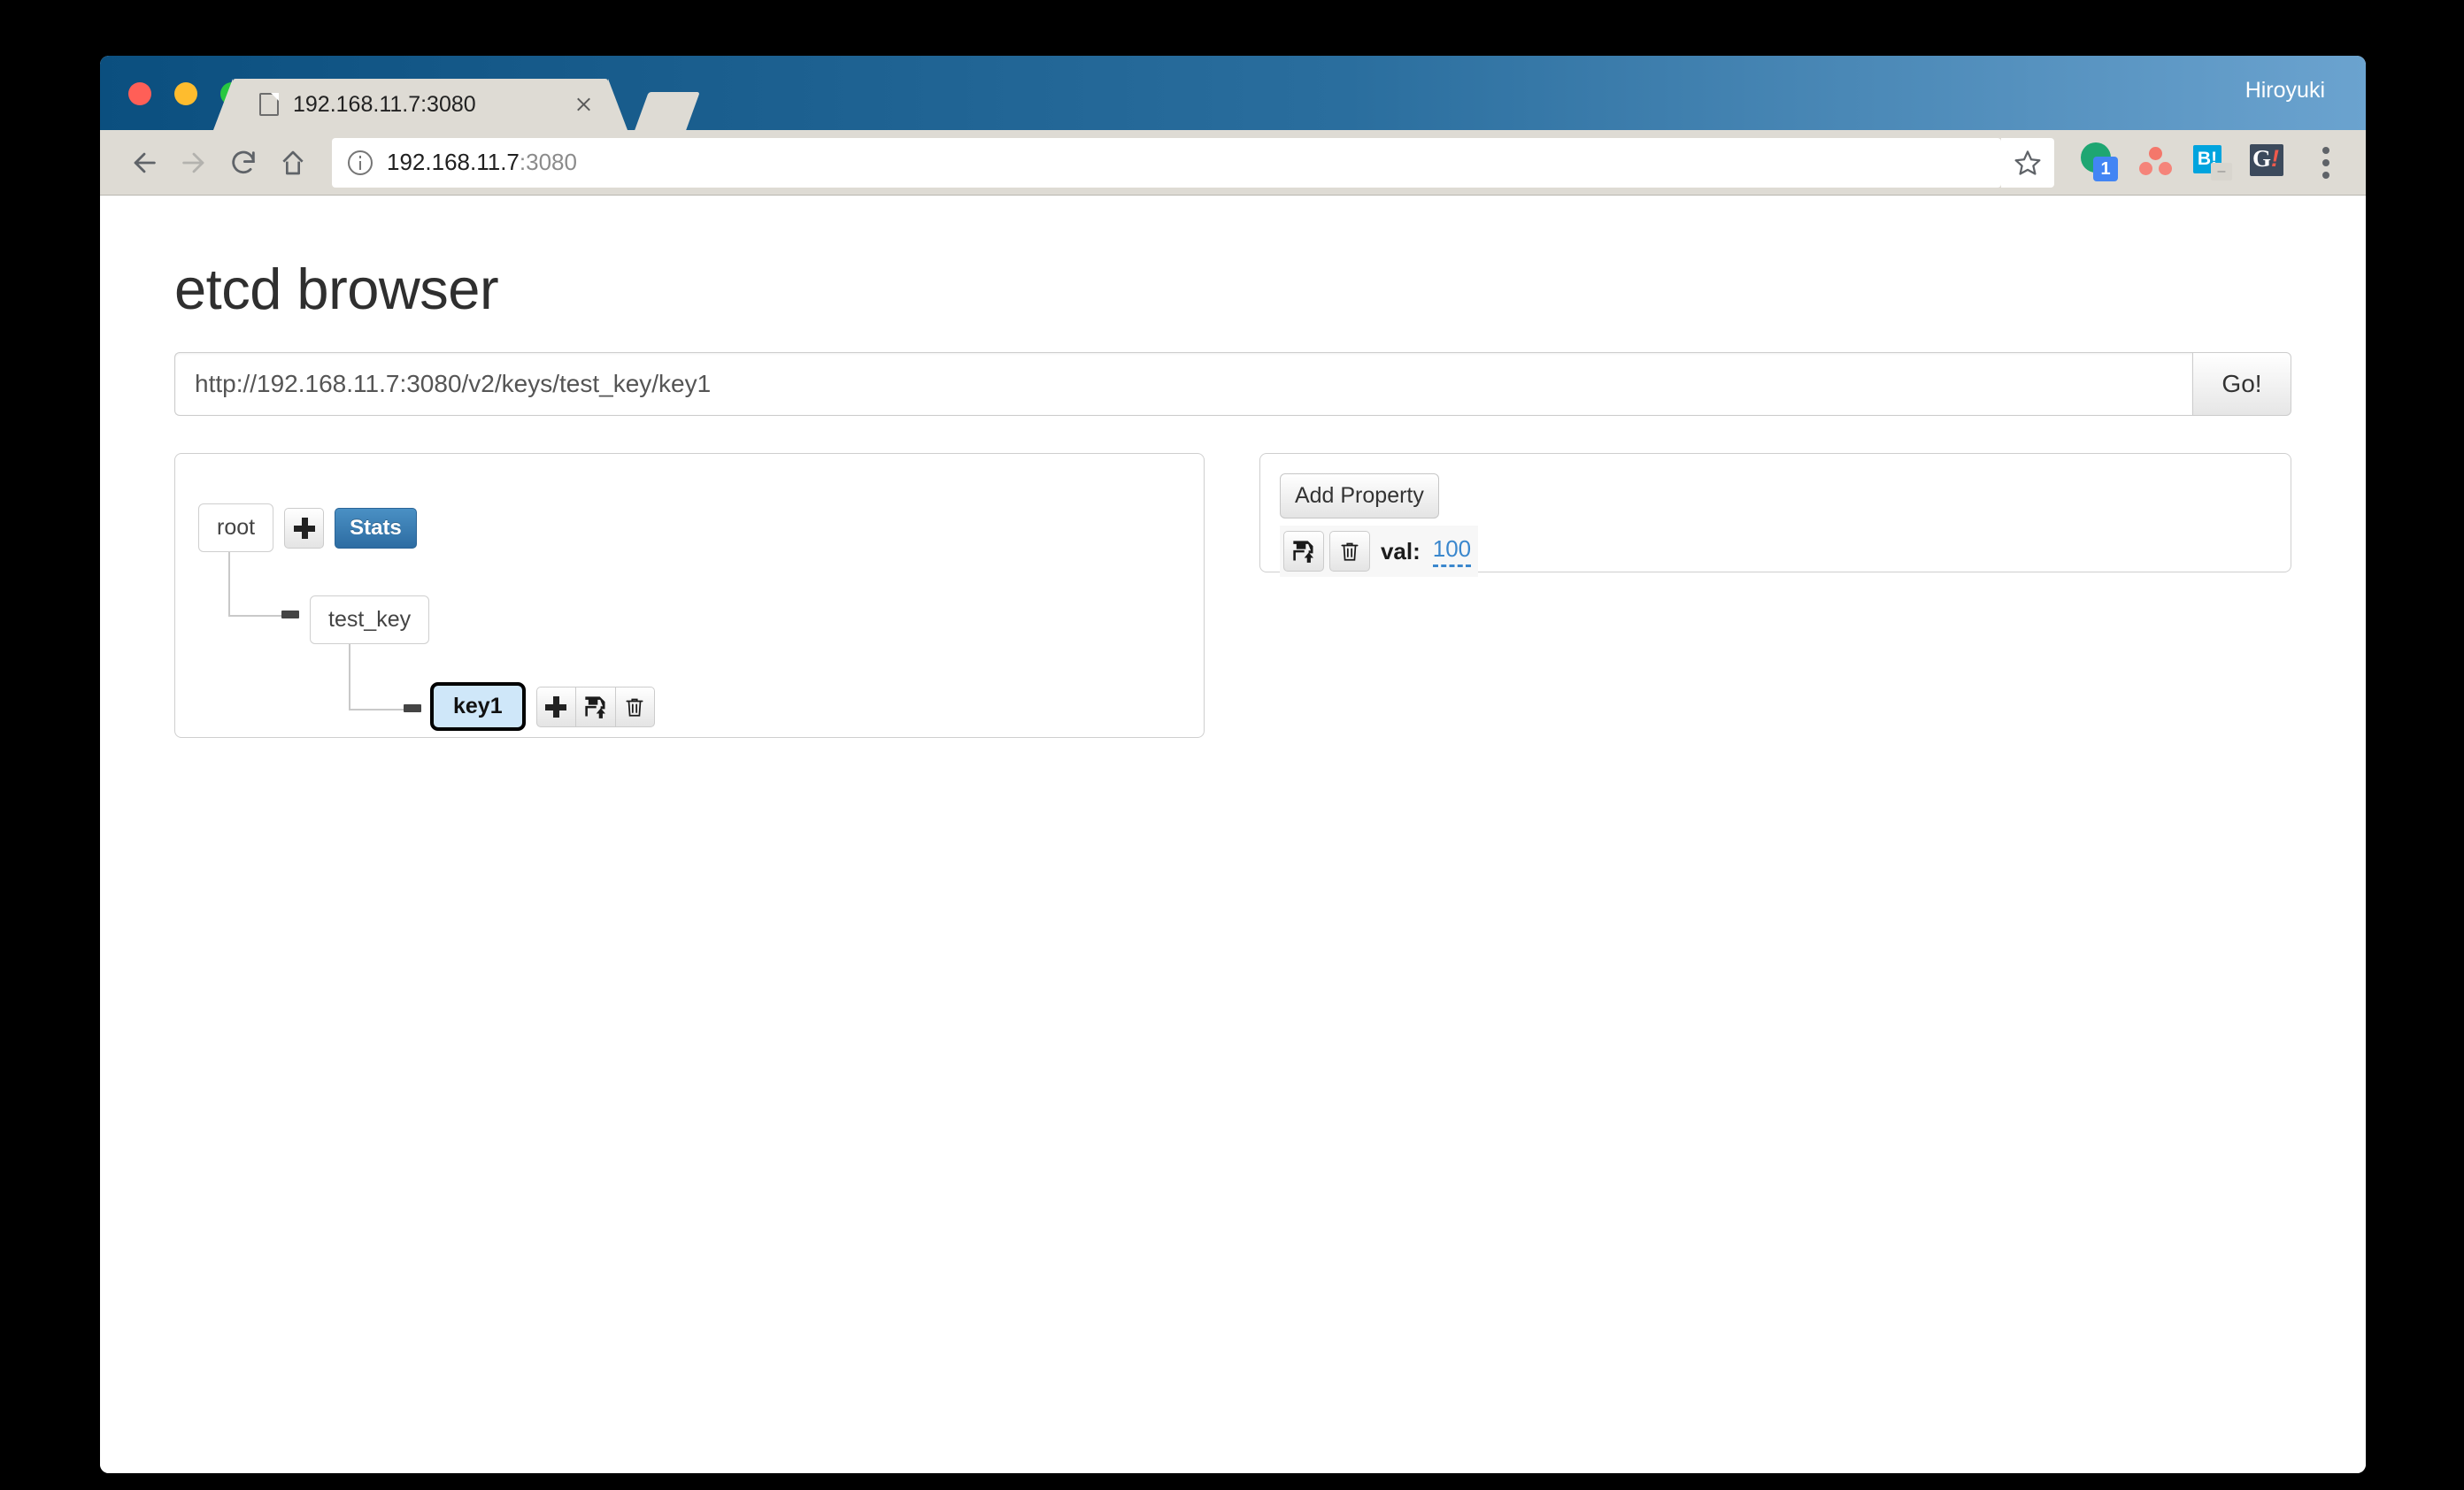  Describe the element at coordinates (453, 162) in the screenshot. I see `address-host: 192.168.11.7` at that location.